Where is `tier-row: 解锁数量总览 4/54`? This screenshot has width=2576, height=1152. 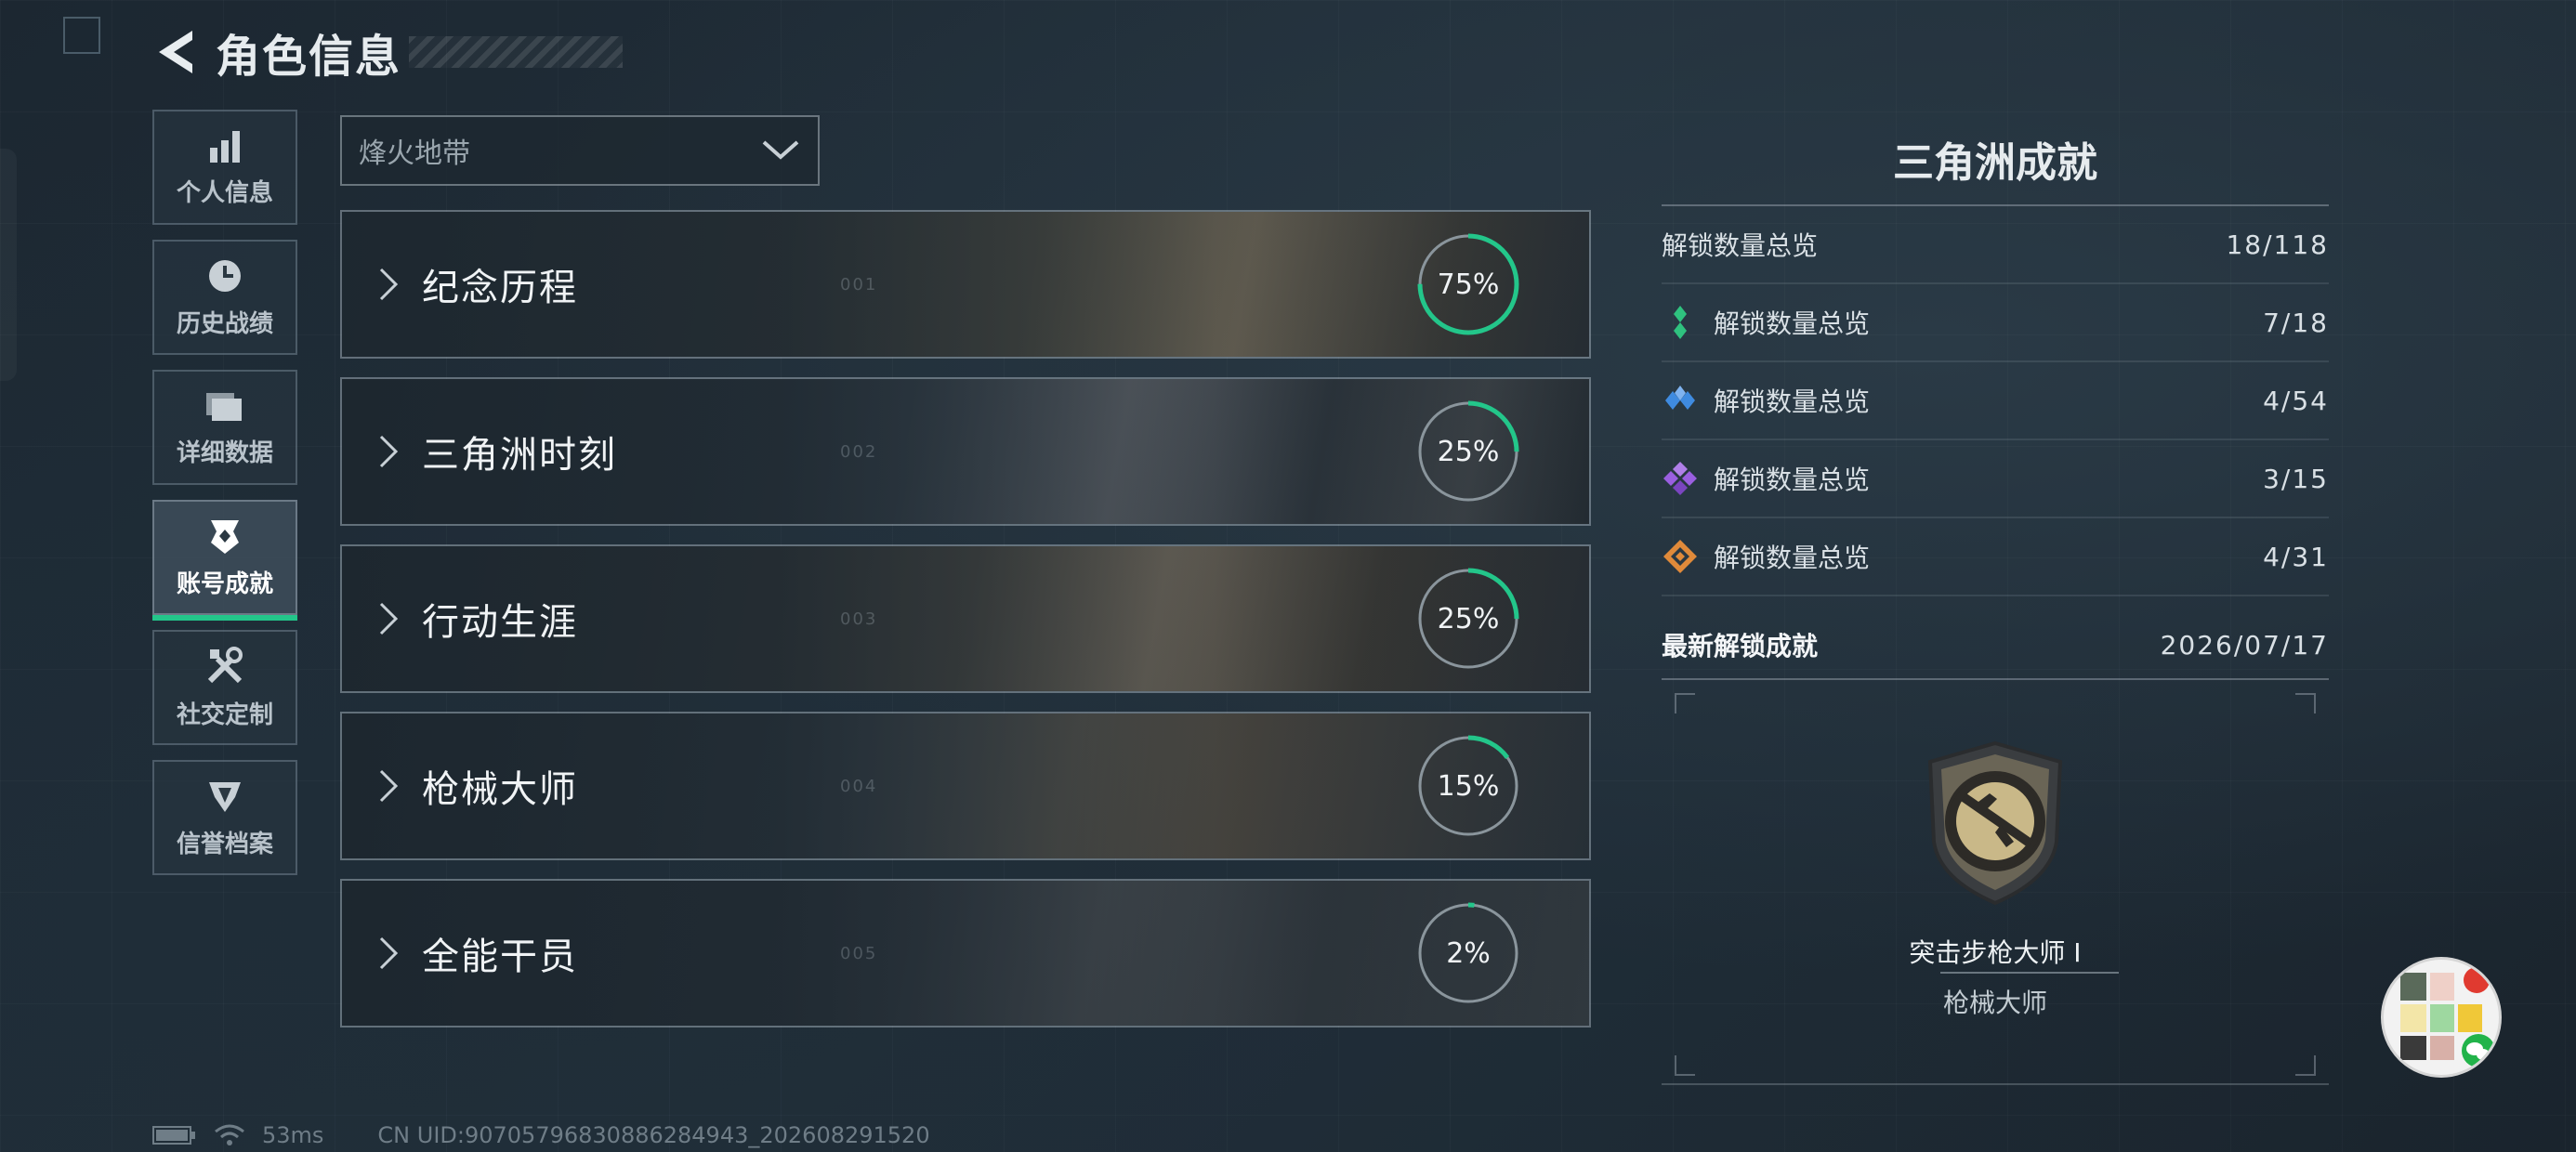
tier-row: 解锁数量总览 4/54 is located at coordinates (1995, 401).